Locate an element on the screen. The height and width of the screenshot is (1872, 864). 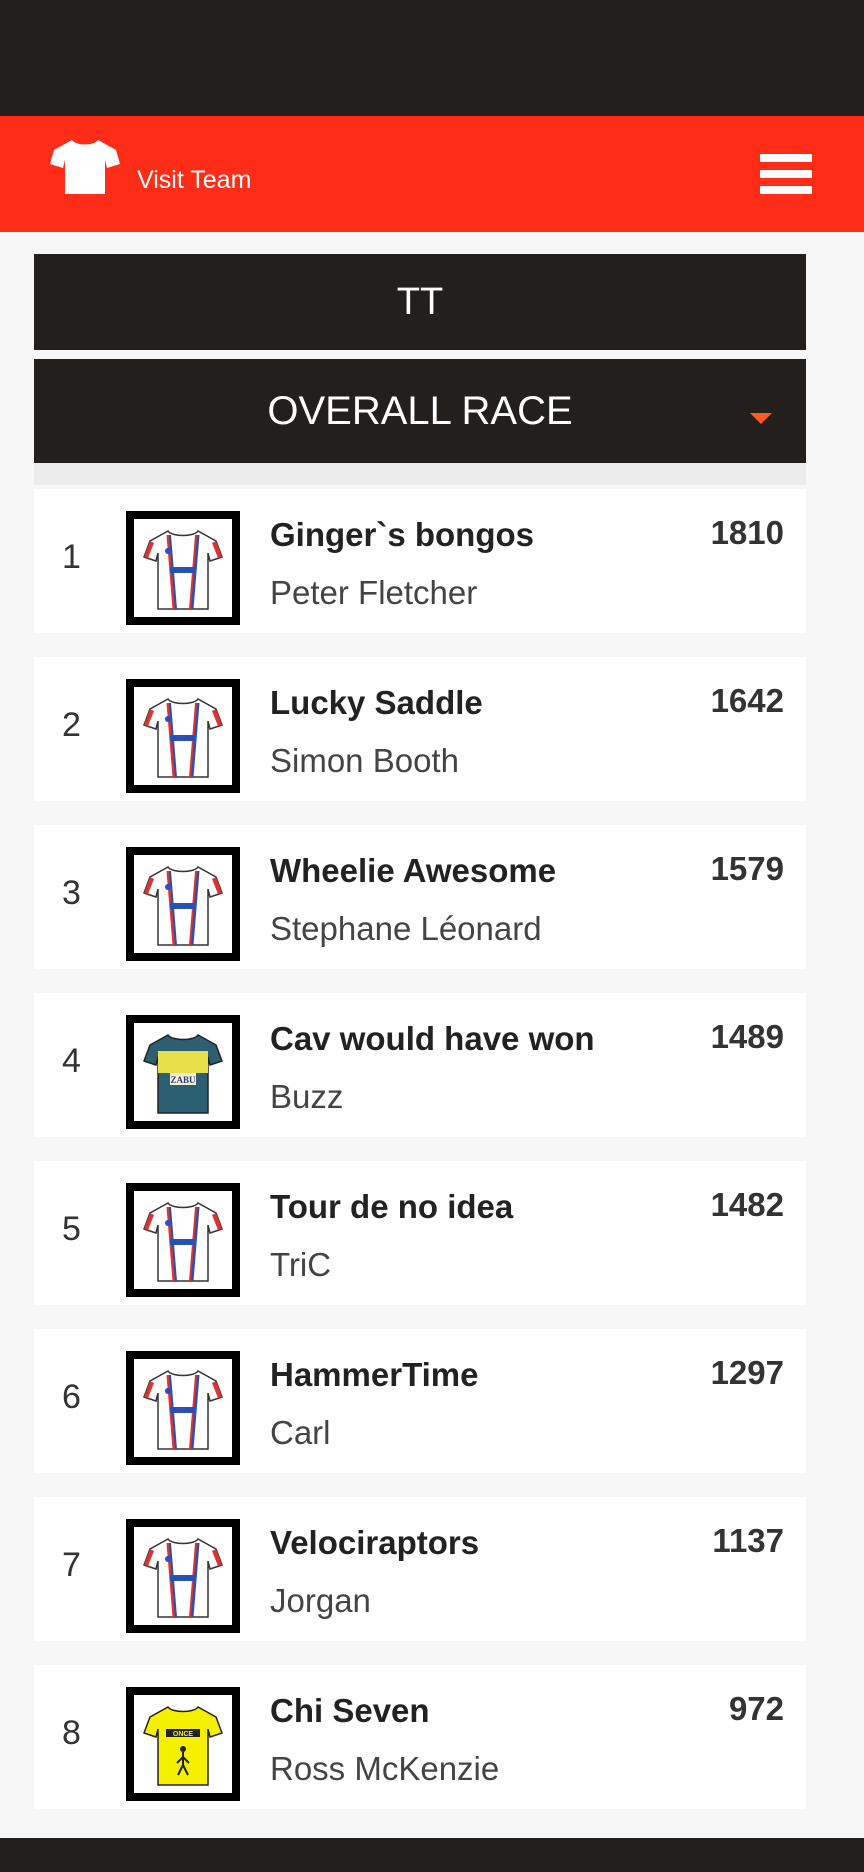
hamburger-menu-icon is located at coordinates (786, 174).